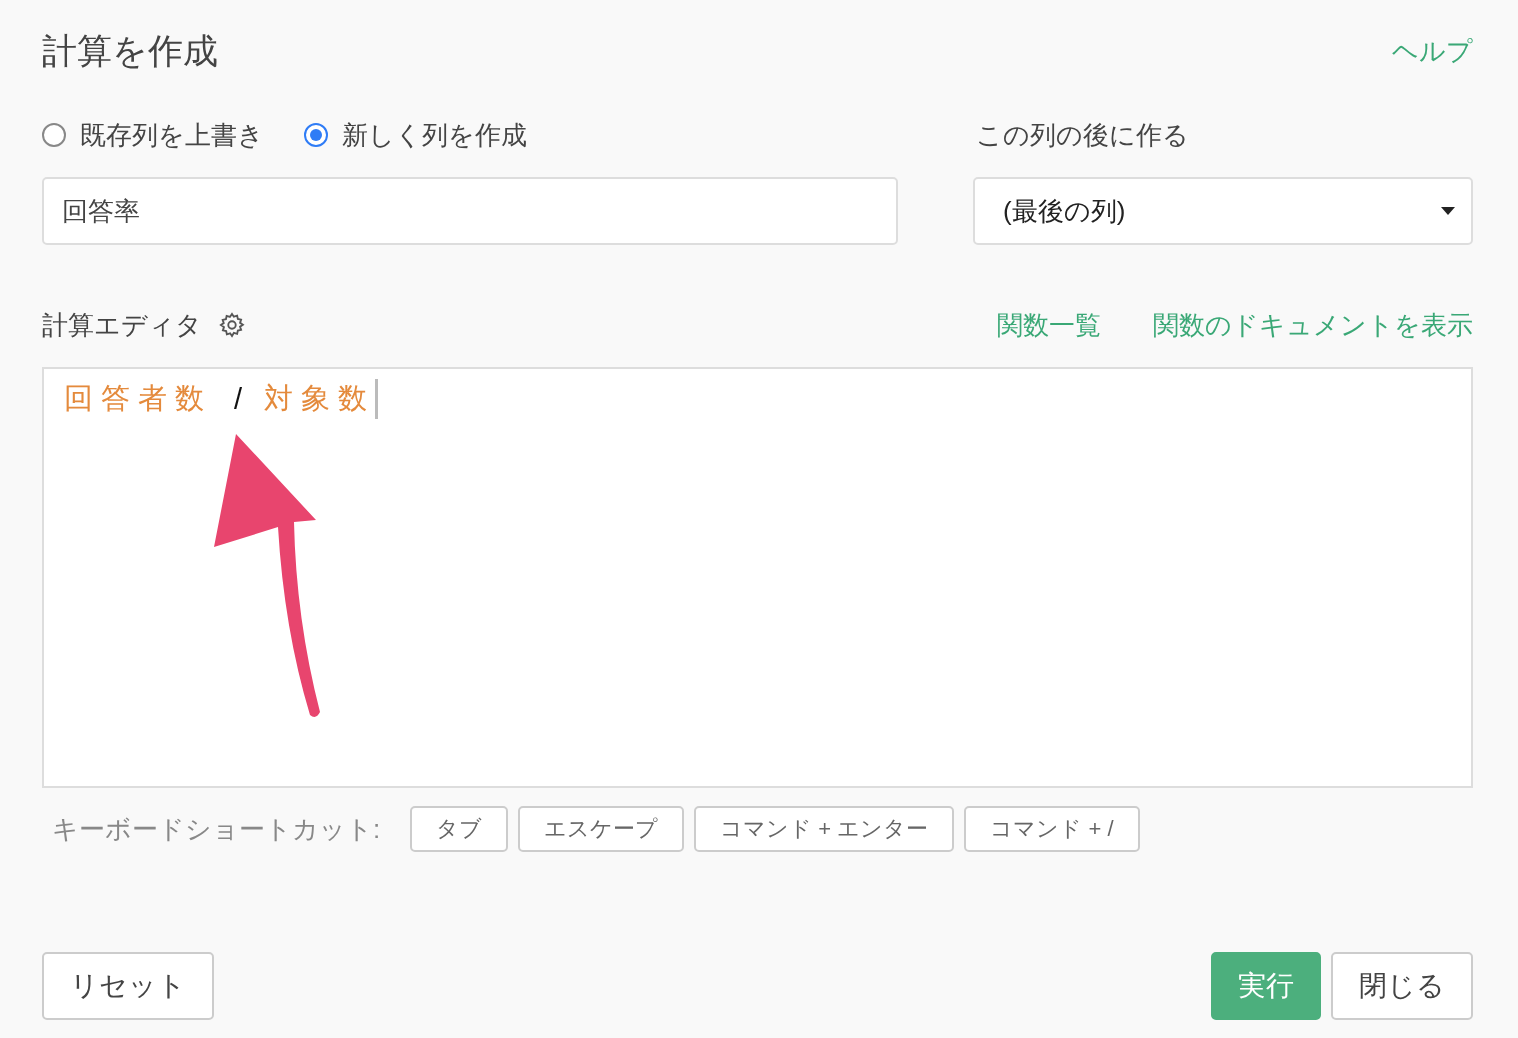 The width and height of the screenshot is (1518, 1038). Describe the element at coordinates (434, 135) in the screenshot. I see `radio-label: 新しく列を作成` at that location.